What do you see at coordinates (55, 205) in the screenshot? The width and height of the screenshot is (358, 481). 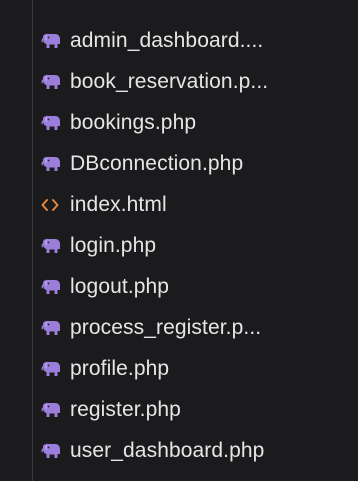 I see `html-brackets-icon` at bounding box center [55, 205].